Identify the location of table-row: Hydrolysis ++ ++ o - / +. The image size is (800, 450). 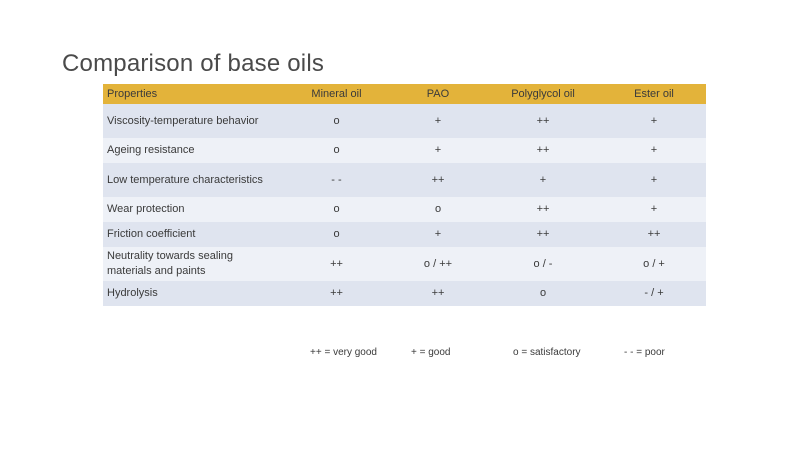
(404, 293).